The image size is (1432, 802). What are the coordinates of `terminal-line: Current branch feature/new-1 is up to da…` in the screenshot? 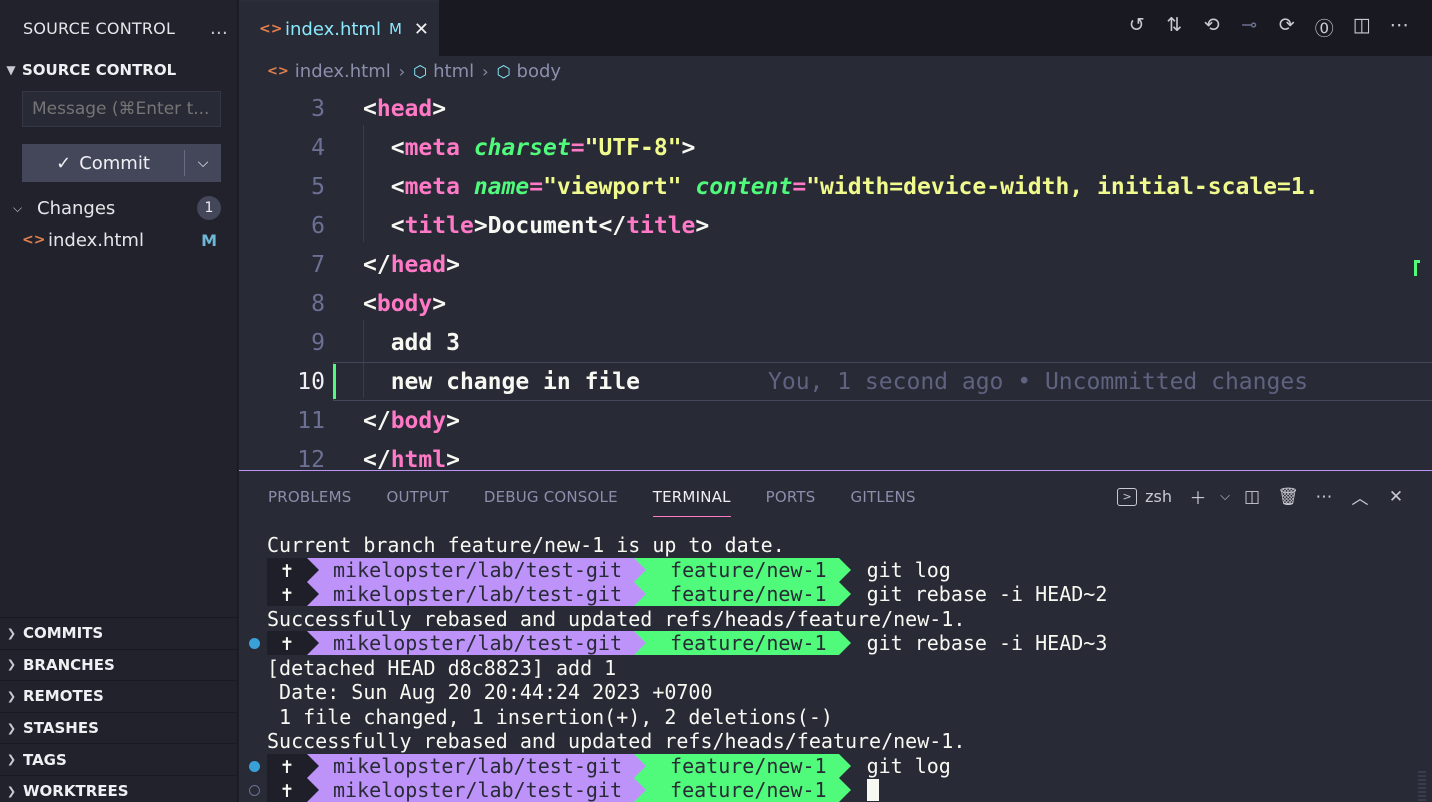 It's located at (526, 545).